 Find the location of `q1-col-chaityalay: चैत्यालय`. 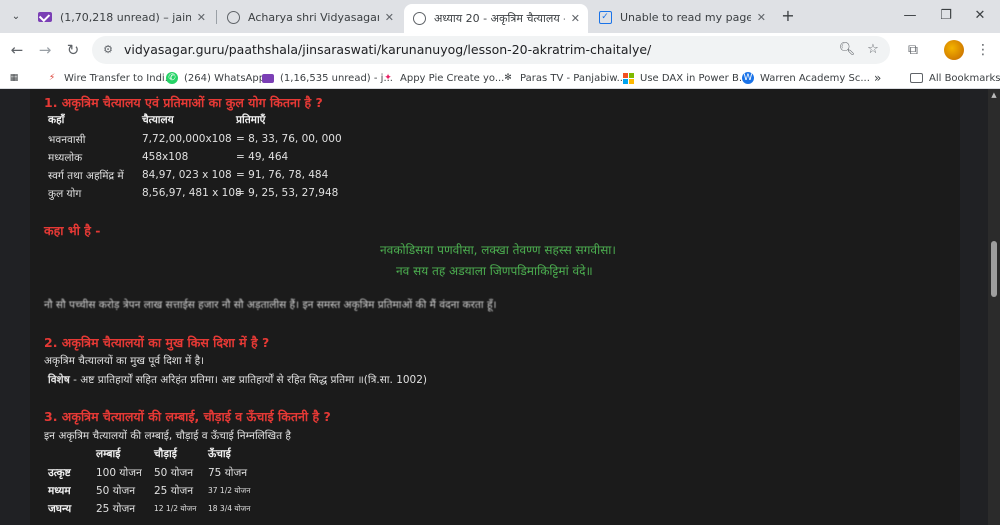

q1-col-chaityalay: चैत्यालय is located at coordinates (158, 120).